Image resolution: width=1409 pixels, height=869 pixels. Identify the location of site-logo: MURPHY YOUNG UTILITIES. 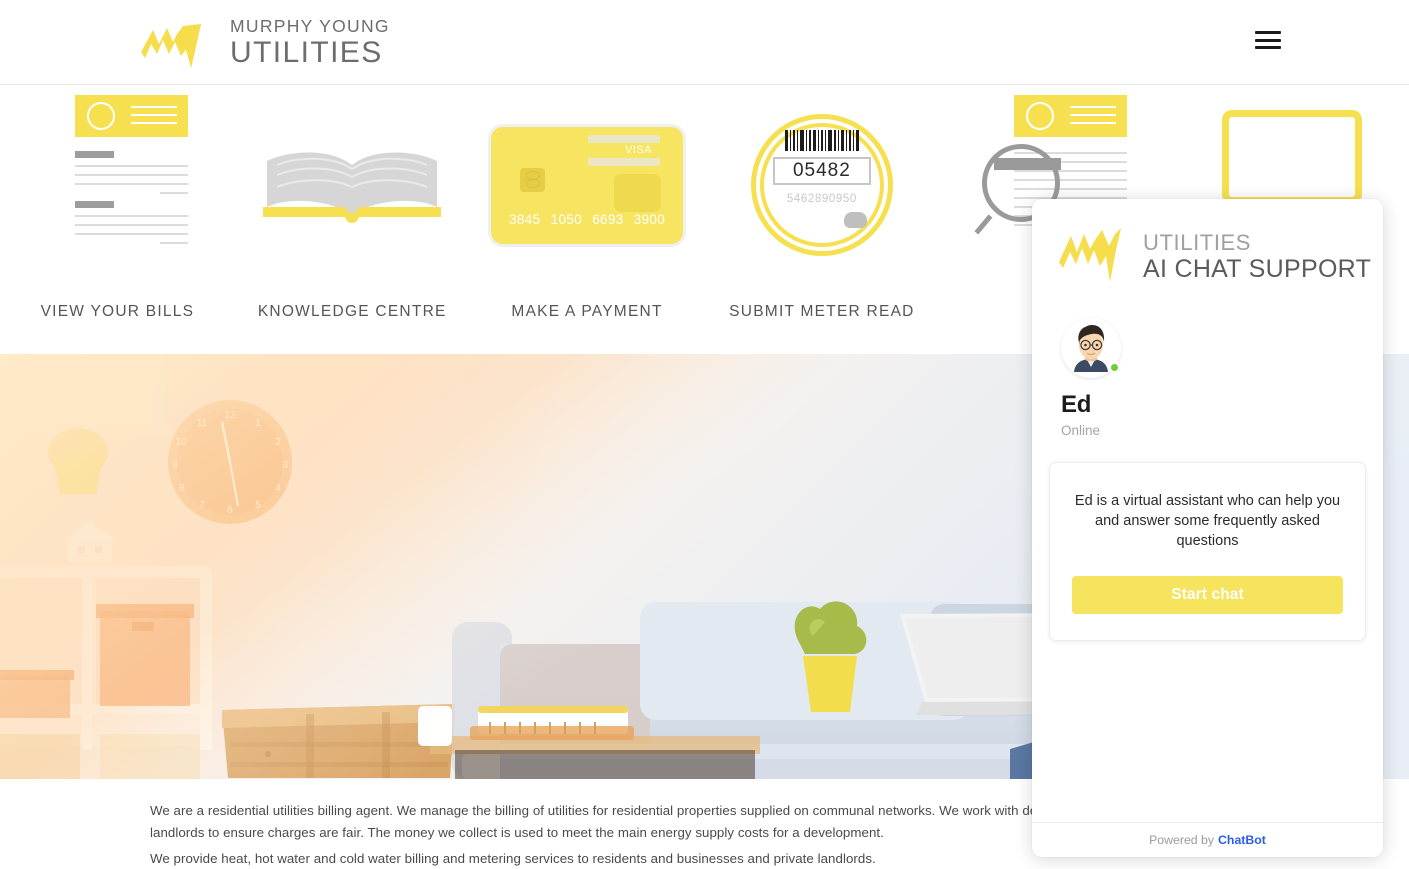
(264, 43).